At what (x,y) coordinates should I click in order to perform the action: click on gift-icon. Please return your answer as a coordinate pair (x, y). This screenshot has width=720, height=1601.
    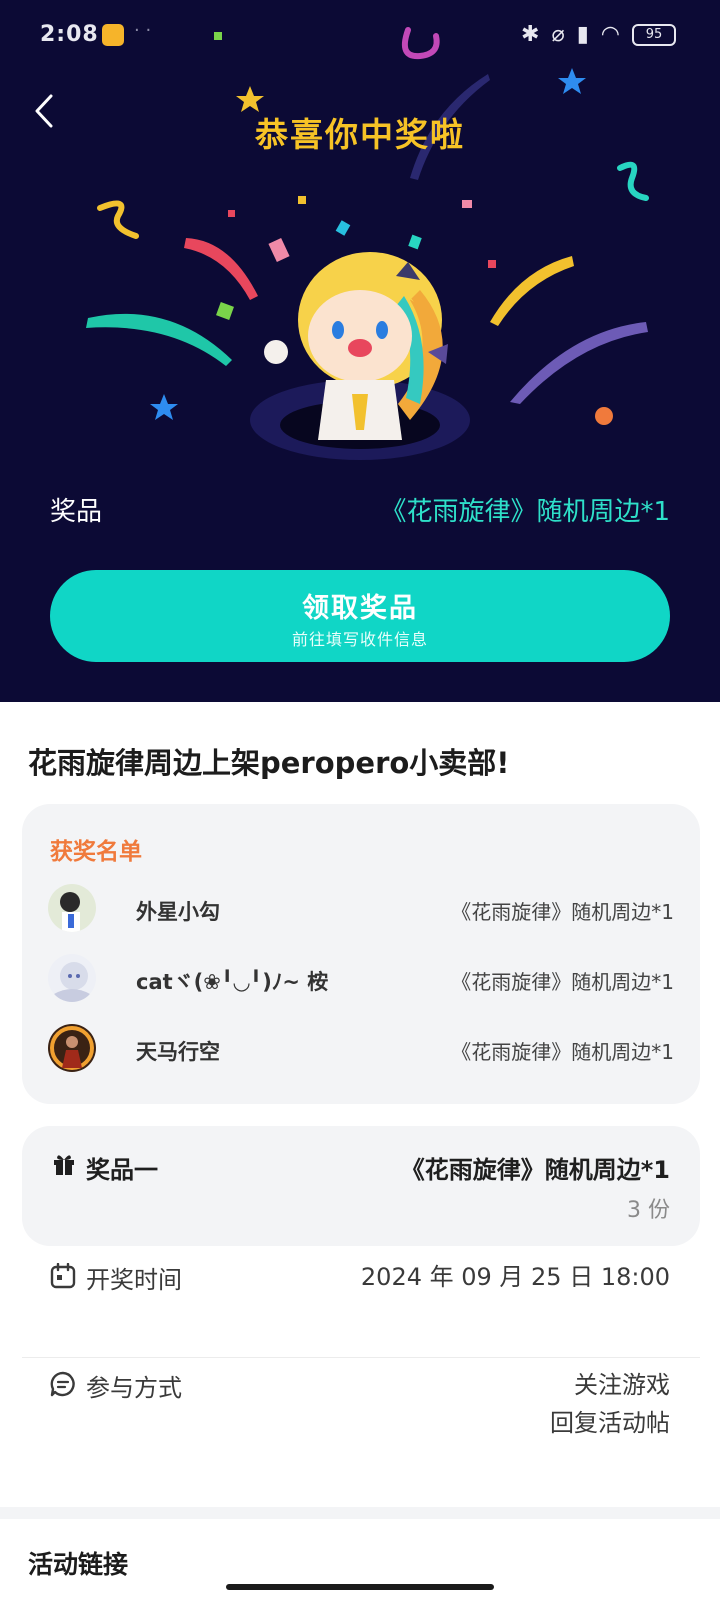
    Looking at the image, I should click on (64, 1165).